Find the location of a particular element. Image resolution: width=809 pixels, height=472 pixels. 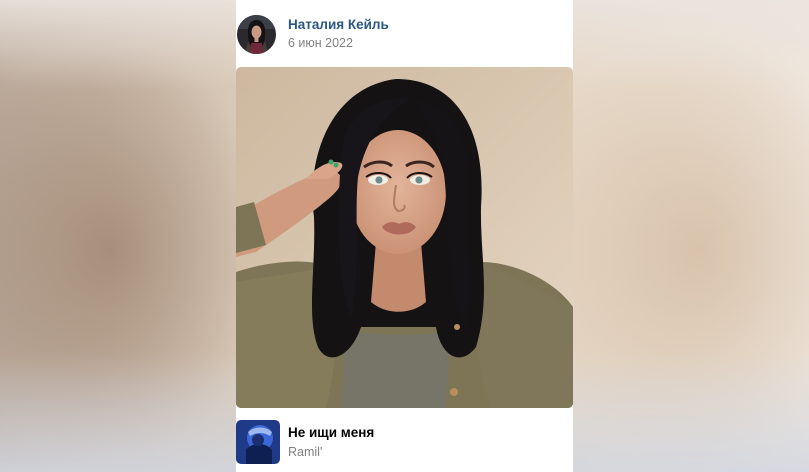

author-name-link: Наталия Кейль is located at coordinates (338, 24).